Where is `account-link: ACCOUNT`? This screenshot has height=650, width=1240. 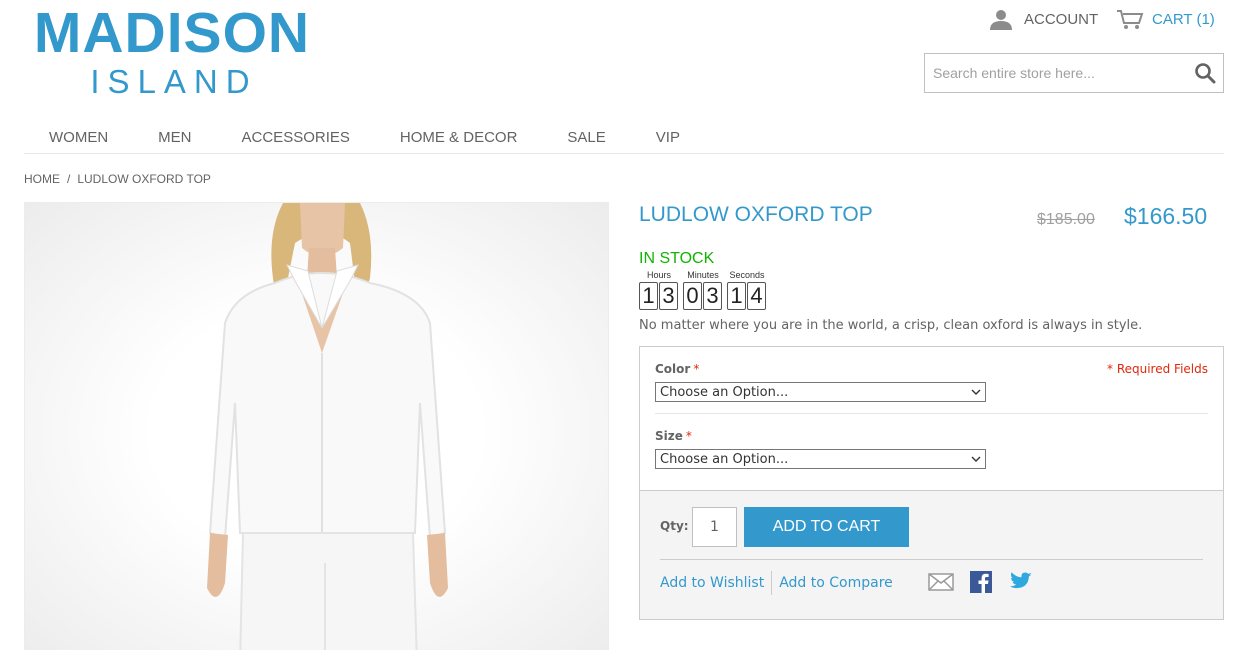 account-link: ACCOUNT is located at coordinates (1043, 19).